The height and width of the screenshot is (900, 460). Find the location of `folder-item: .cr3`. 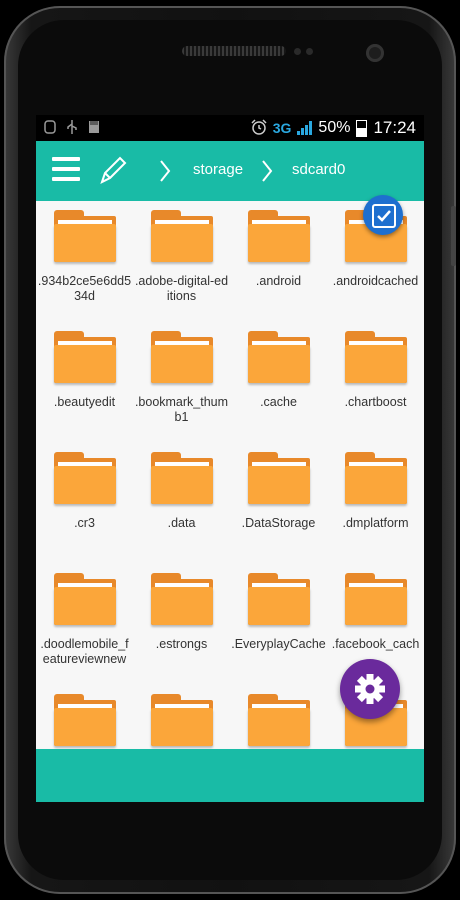

folder-item: .cr3 is located at coordinates (84, 487).